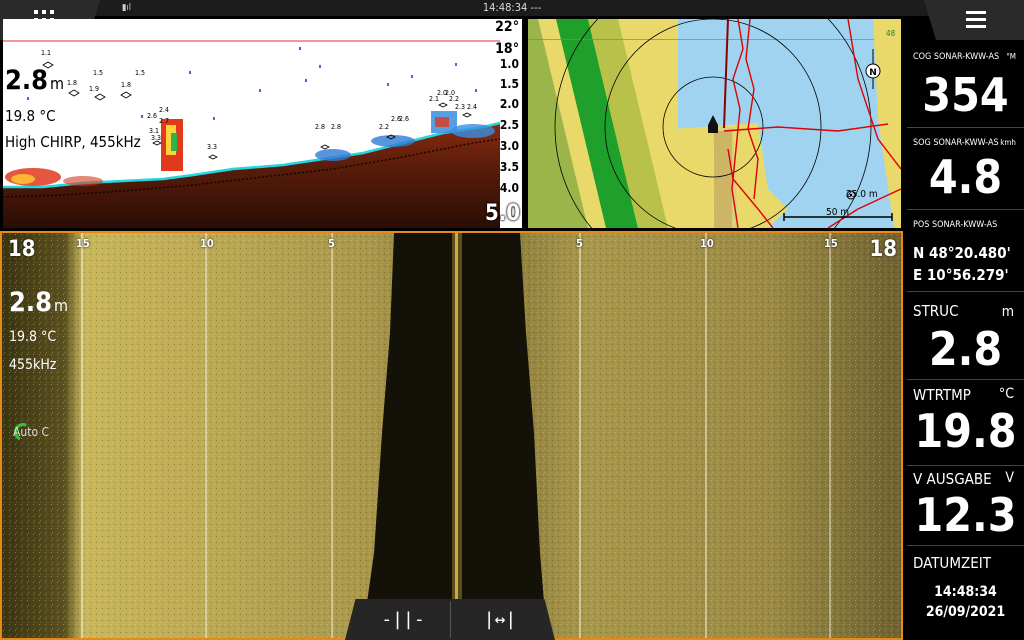  Describe the element at coordinates (384, 127) in the screenshot. I see `fish-depth-label: 2.2` at that location.